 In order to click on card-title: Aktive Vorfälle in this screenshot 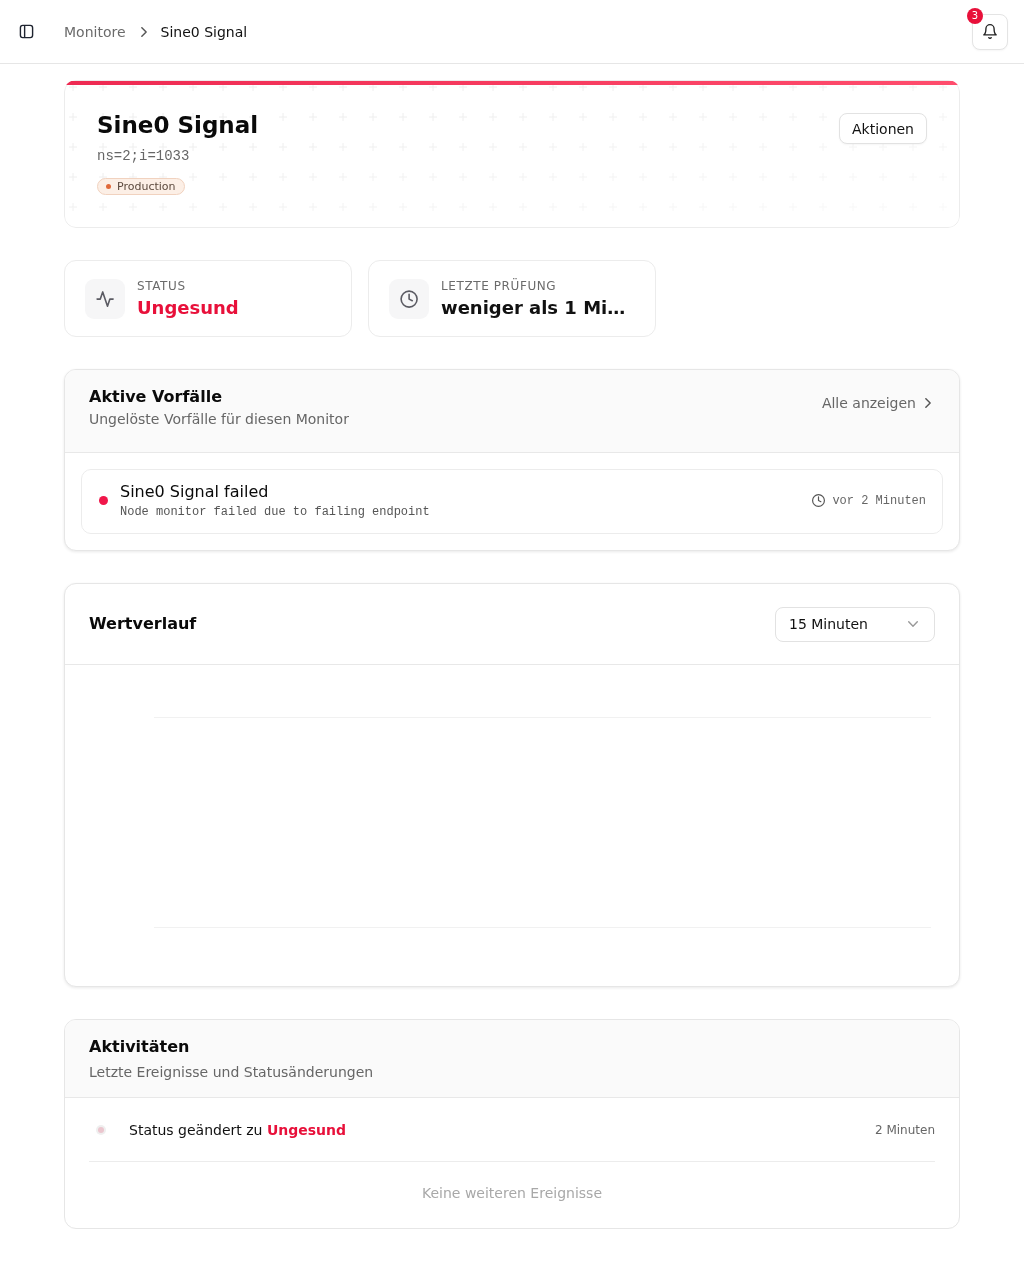, I will do `click(156, 397)`.